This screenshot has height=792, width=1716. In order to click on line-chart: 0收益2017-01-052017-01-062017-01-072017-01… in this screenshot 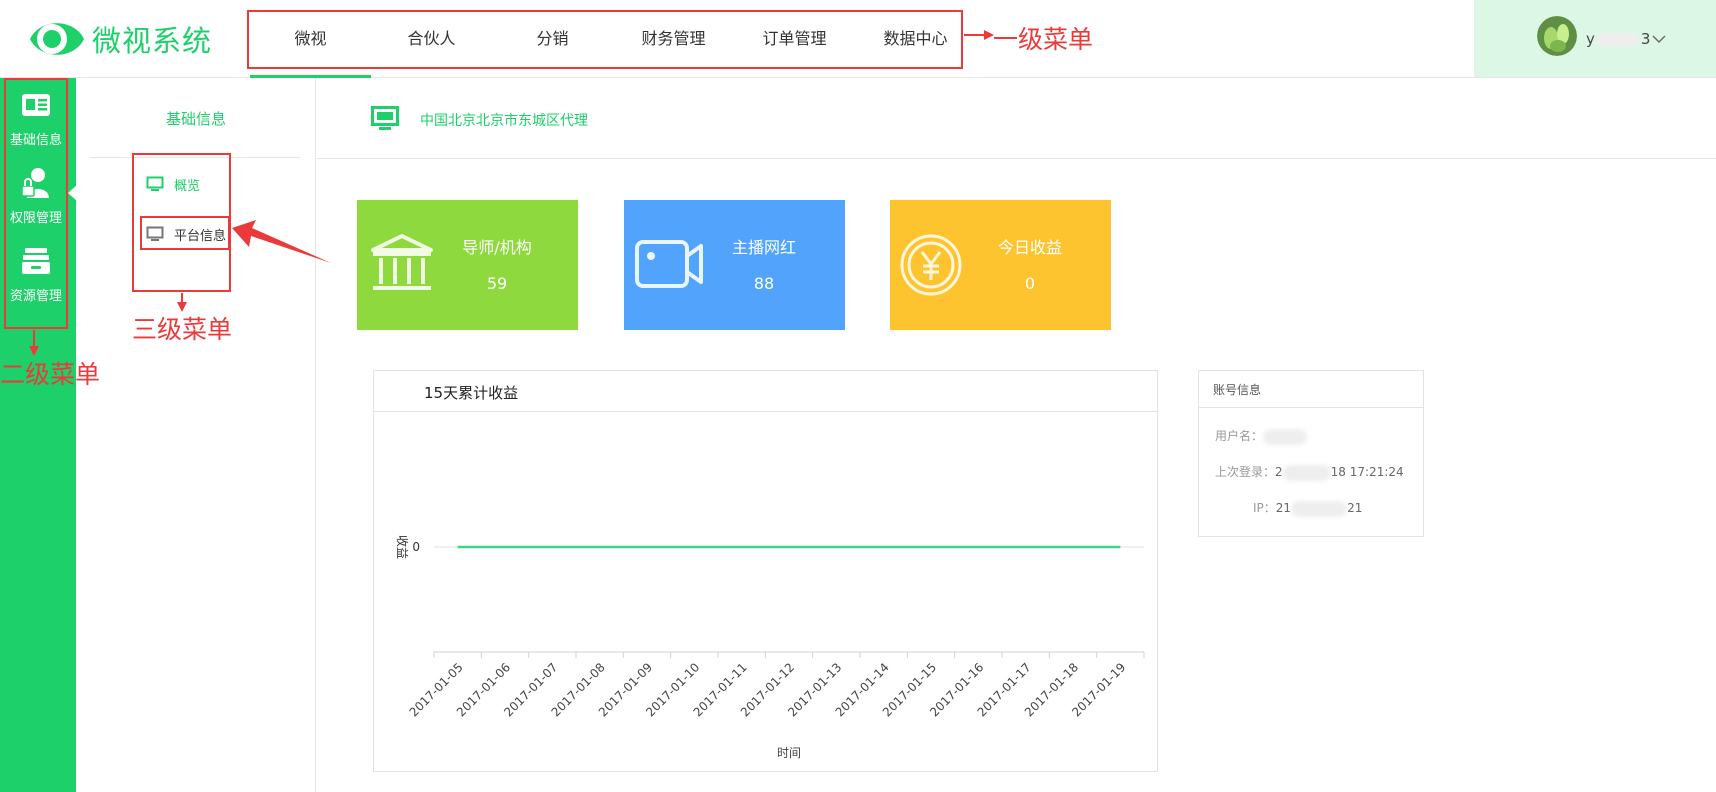, I will do `click(770, 647)`.